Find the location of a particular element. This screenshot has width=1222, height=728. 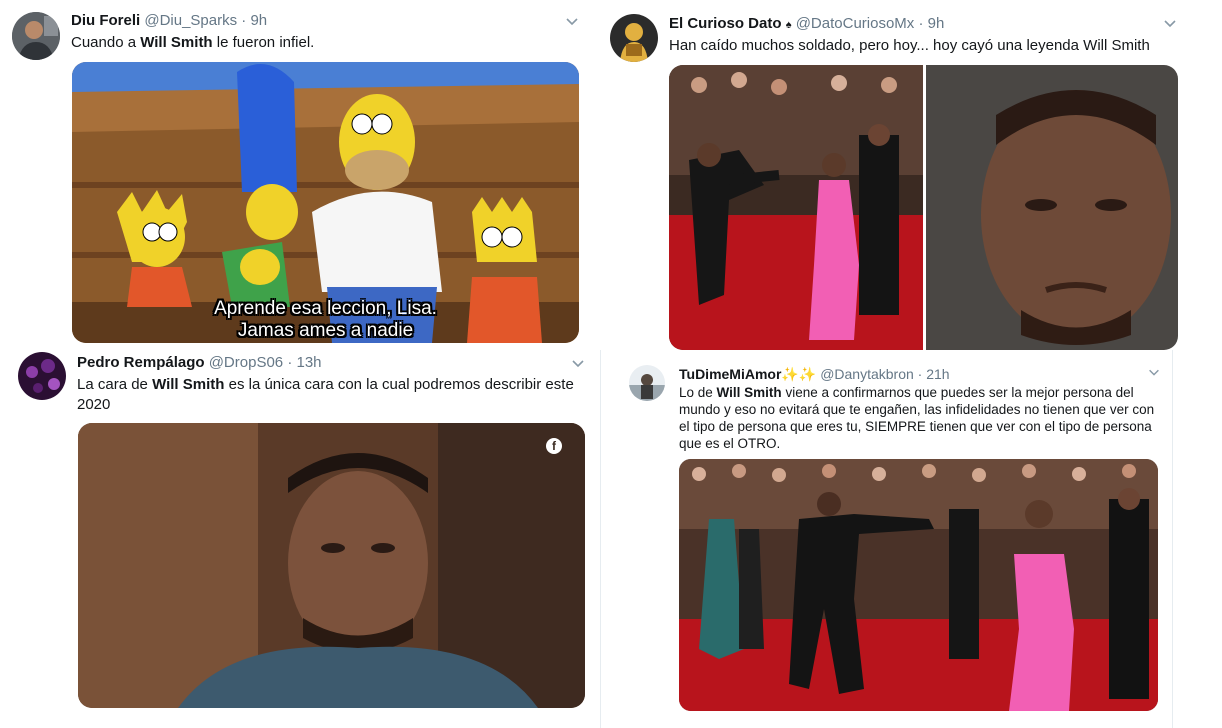

photo-red-carpet is located at coordinates (796, 207).